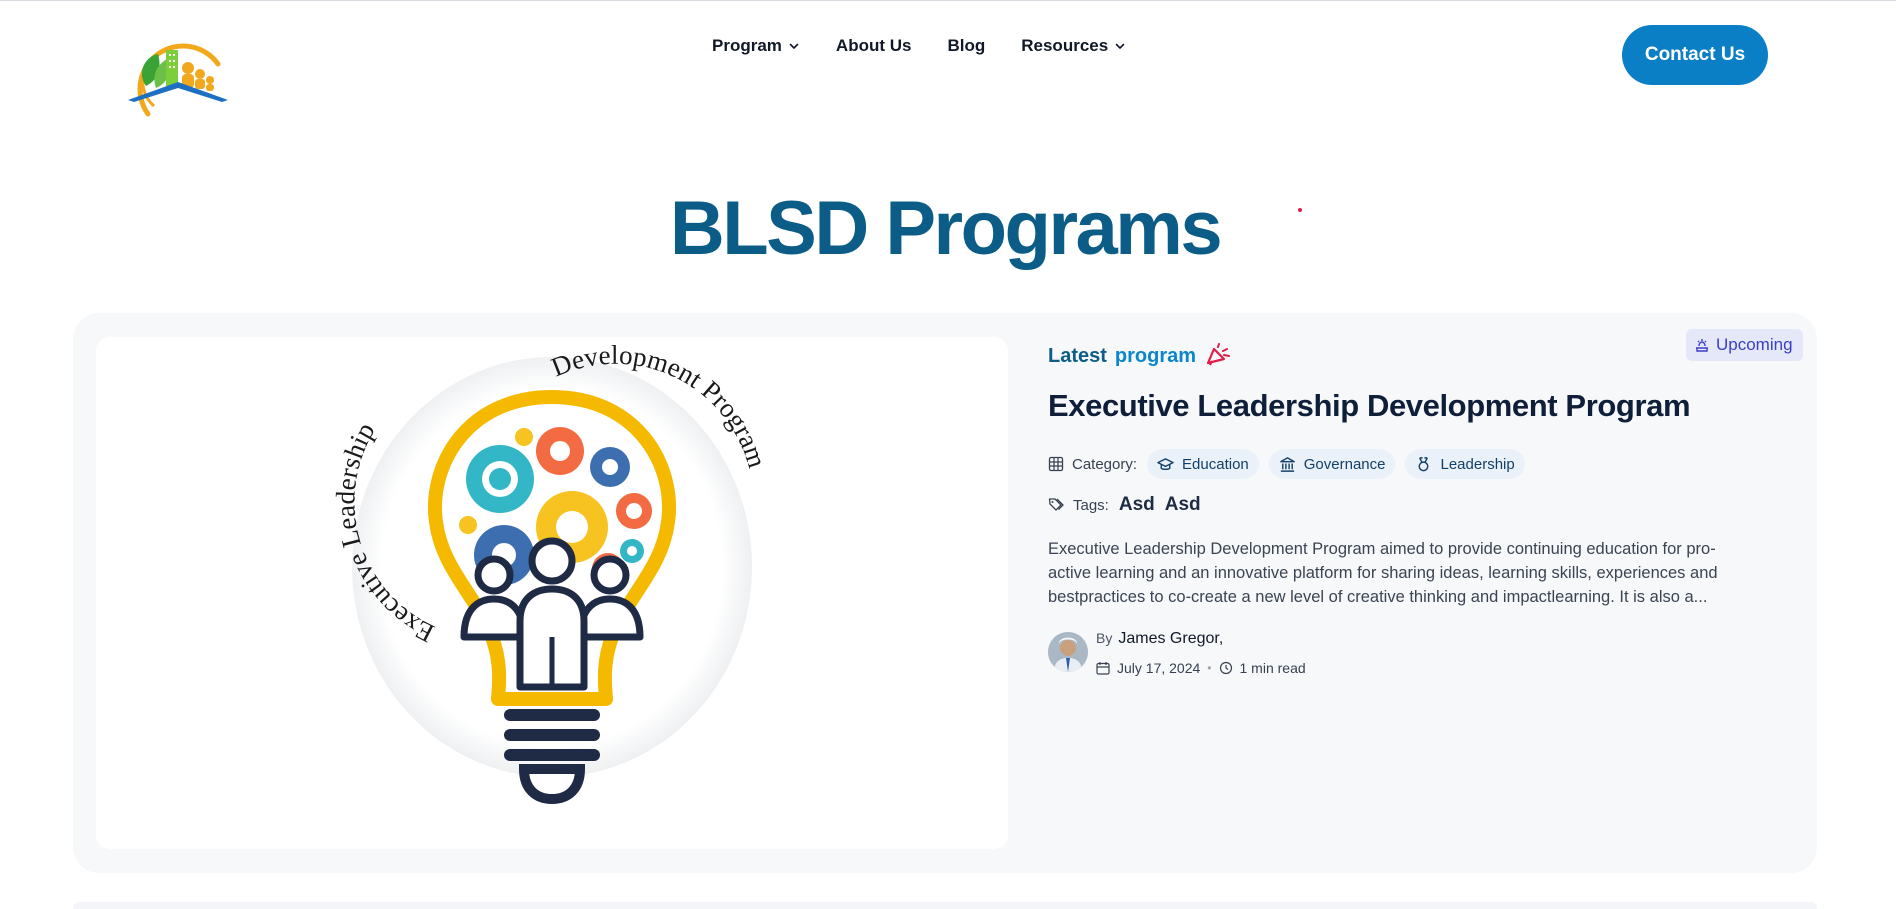  What do you see at coordinates (1065, 45) in the screenshot?
I see `nav-resources-label: Resources` at bounding box center [1065, 45].